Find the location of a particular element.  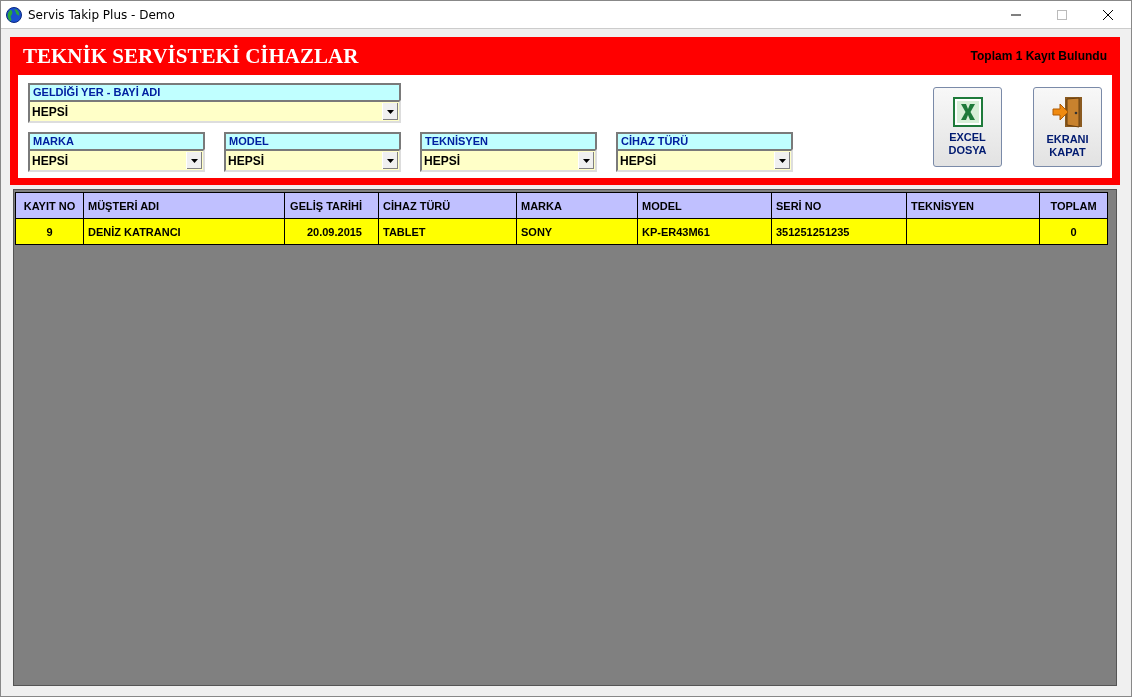

column-header: MARKA is located at coordinates (577, 205).